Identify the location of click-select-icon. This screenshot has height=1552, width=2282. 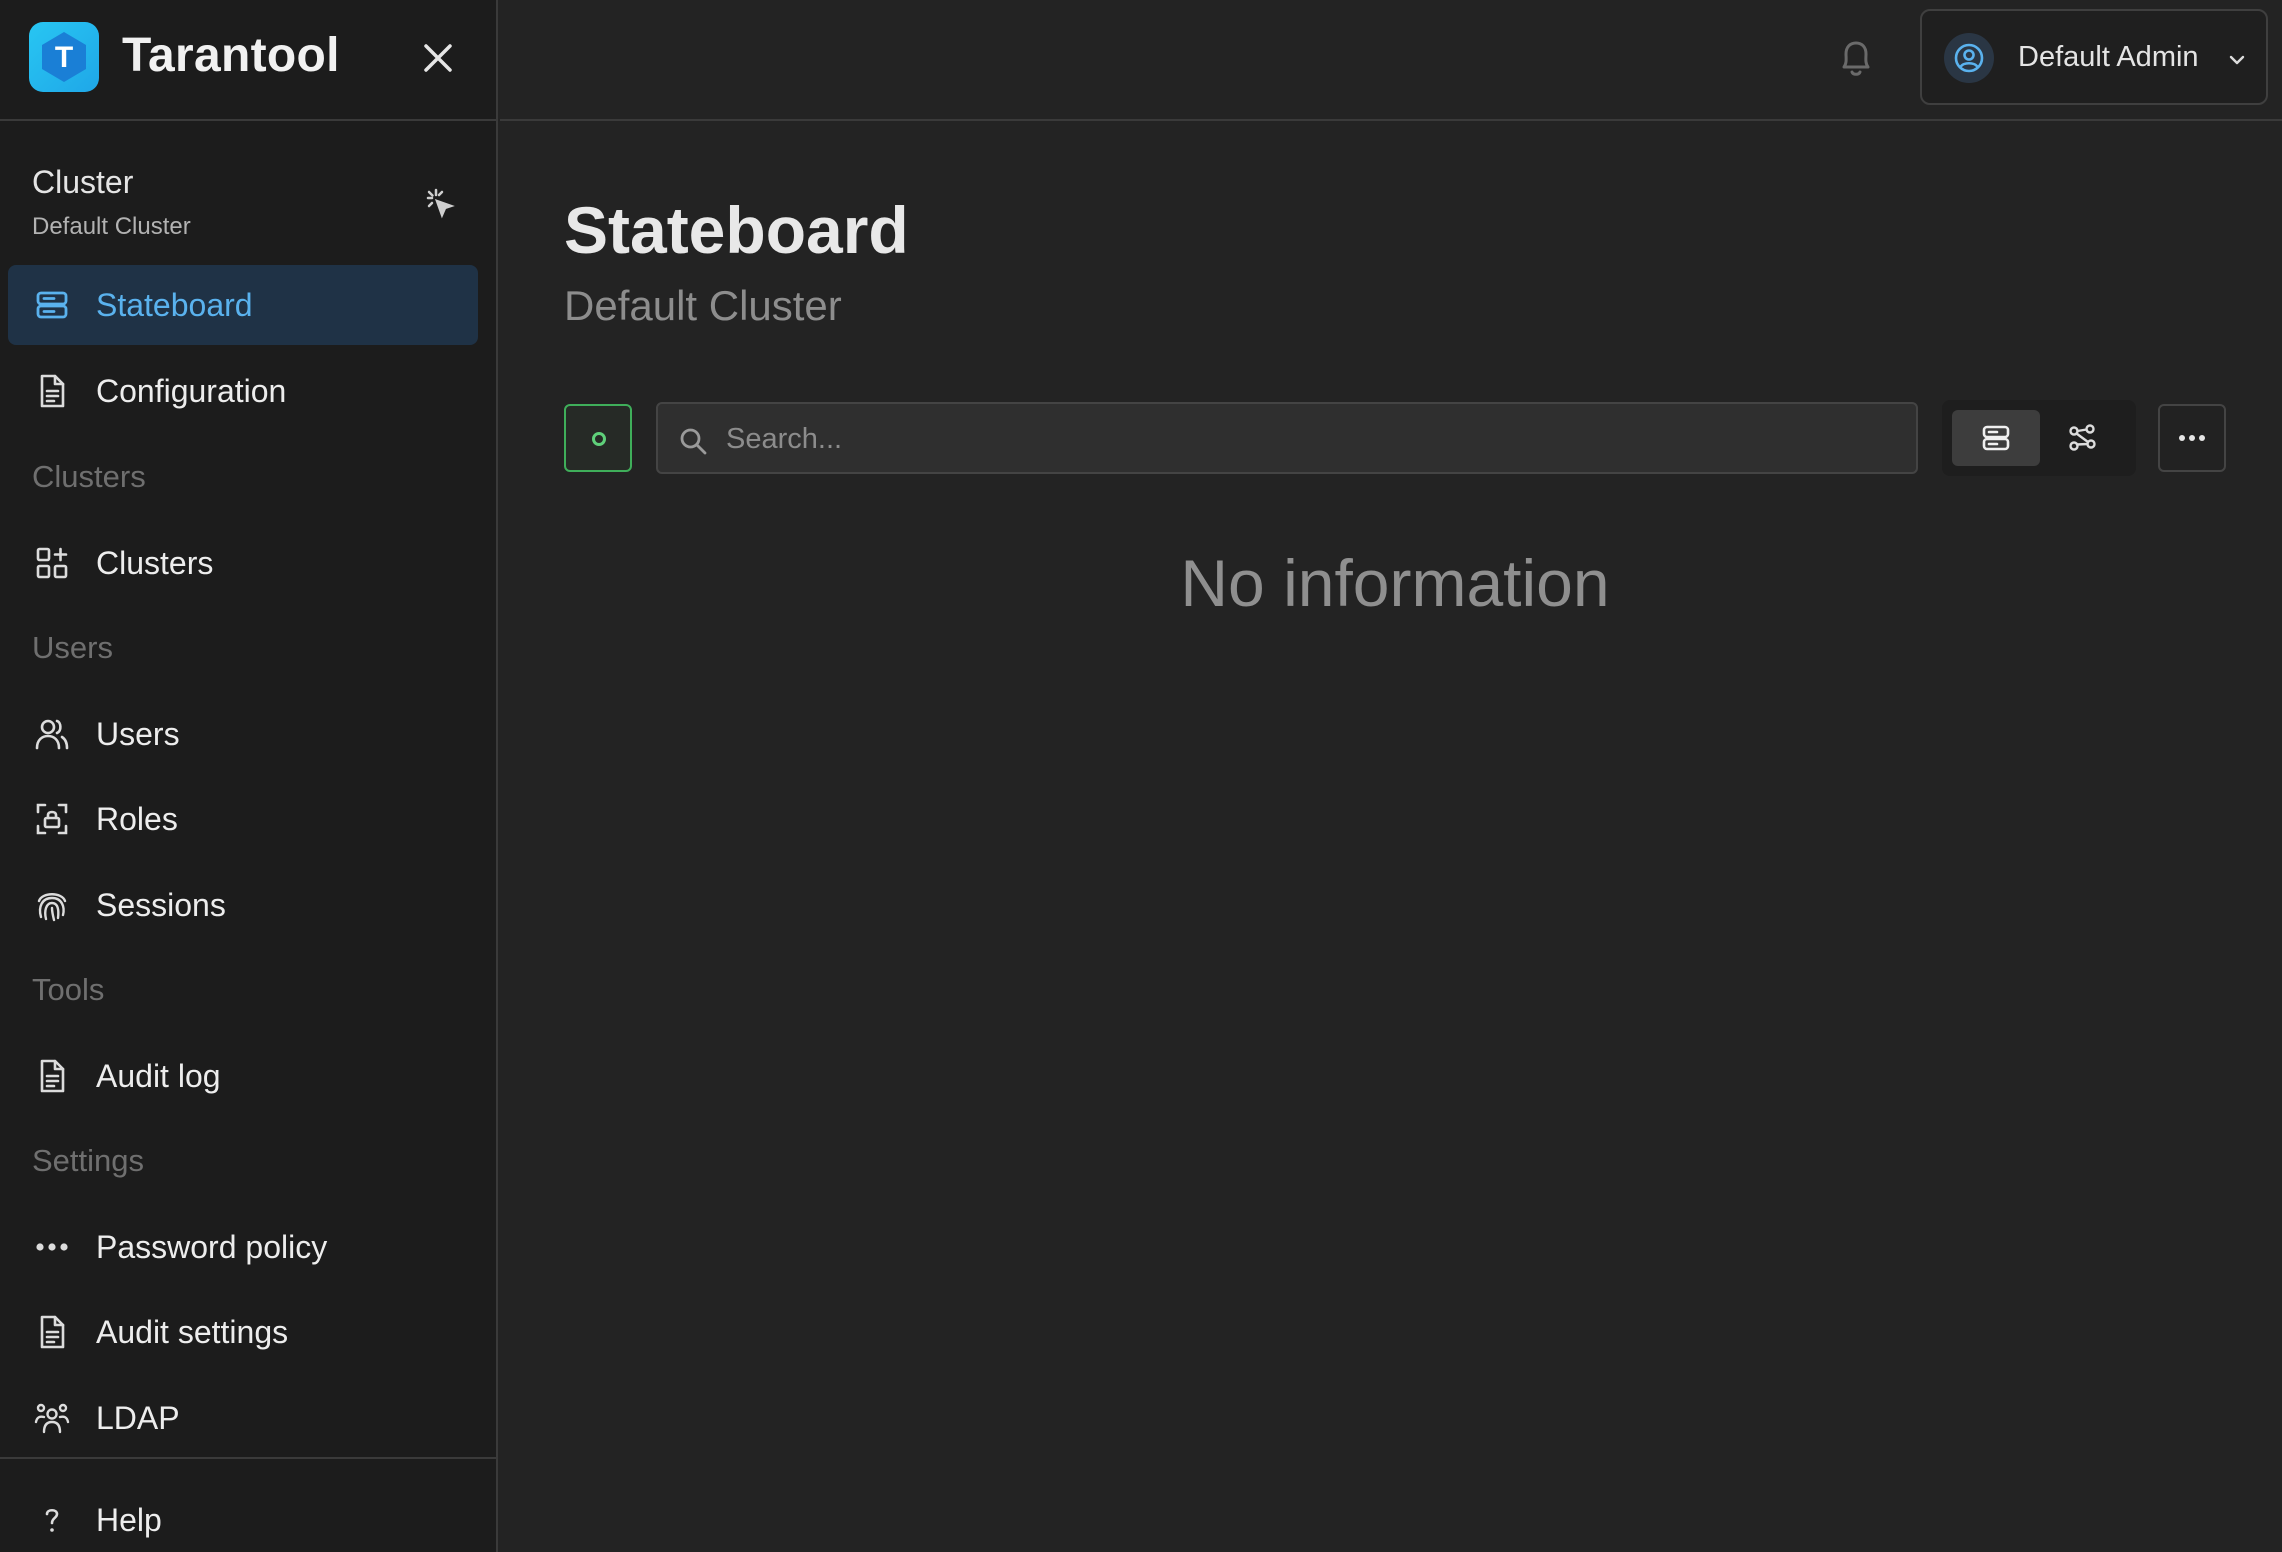
(440, 203).